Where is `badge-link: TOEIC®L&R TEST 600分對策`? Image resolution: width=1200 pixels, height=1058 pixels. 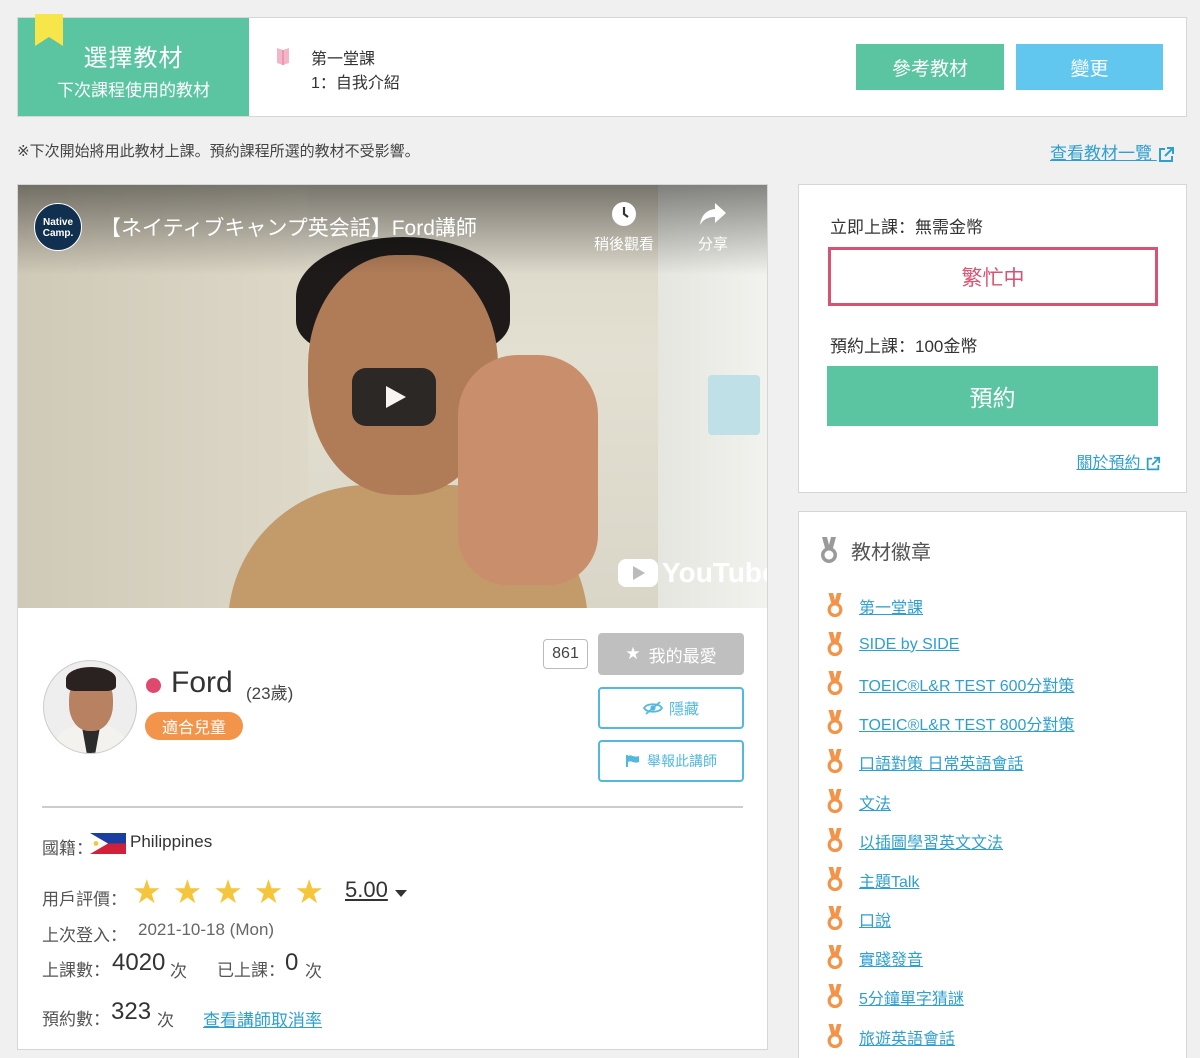
badge-link: TOEIC®L&R TEST 600分對策 is located at coordinates (966, 684).